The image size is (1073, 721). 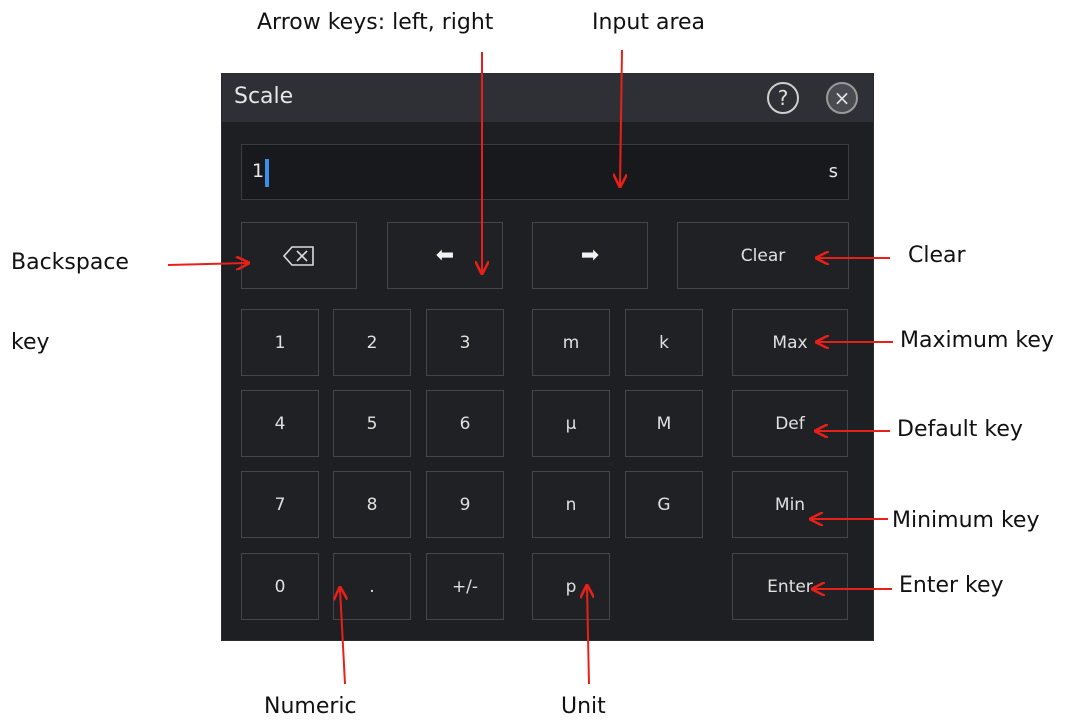 I want to click on digit-9-key: 9, so click(x=465, y=504).